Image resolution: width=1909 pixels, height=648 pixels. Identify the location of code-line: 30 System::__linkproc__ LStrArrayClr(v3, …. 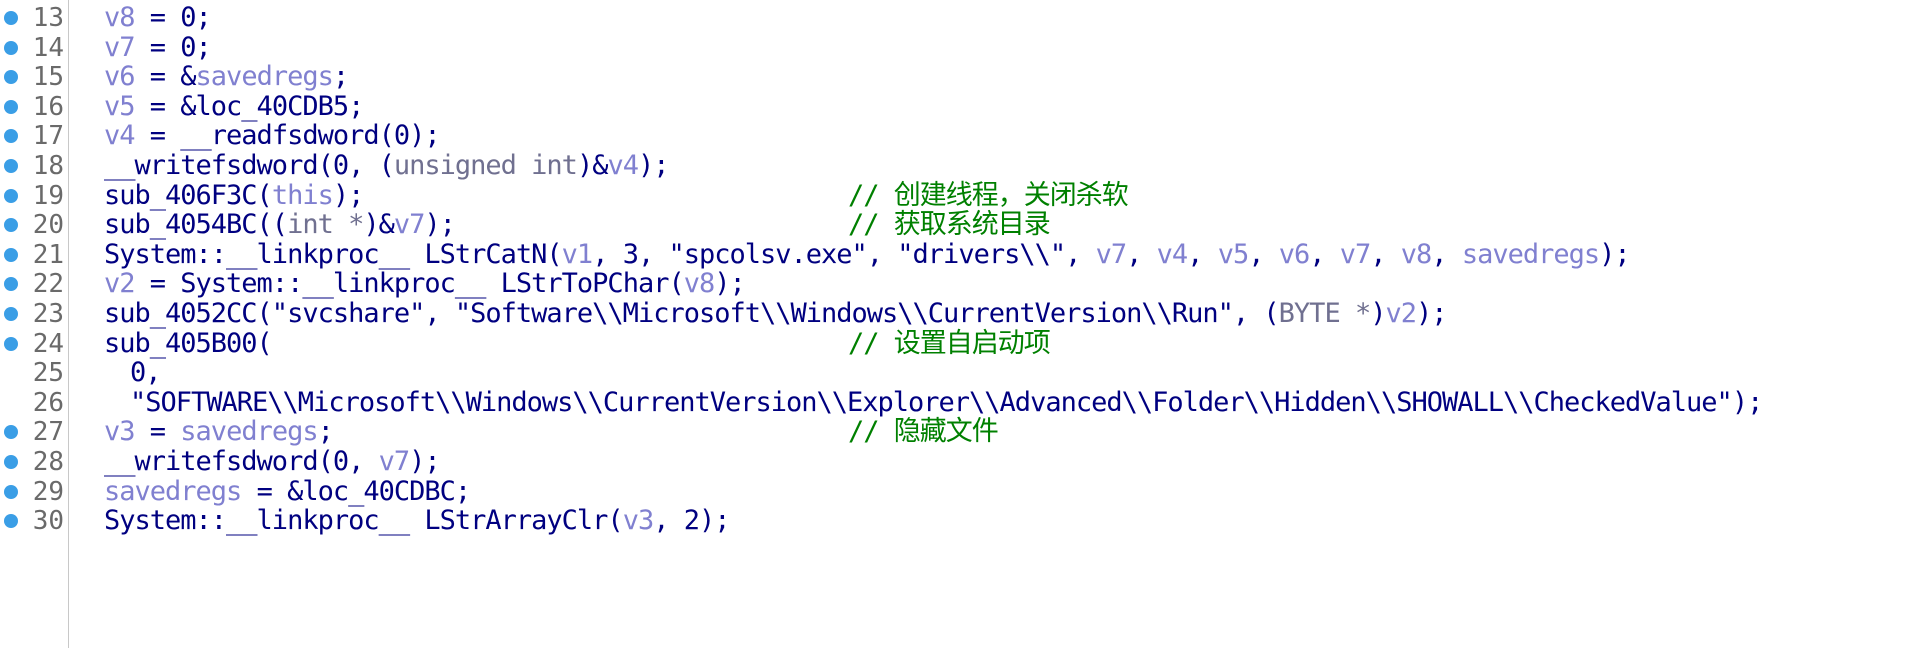
(954, 521).